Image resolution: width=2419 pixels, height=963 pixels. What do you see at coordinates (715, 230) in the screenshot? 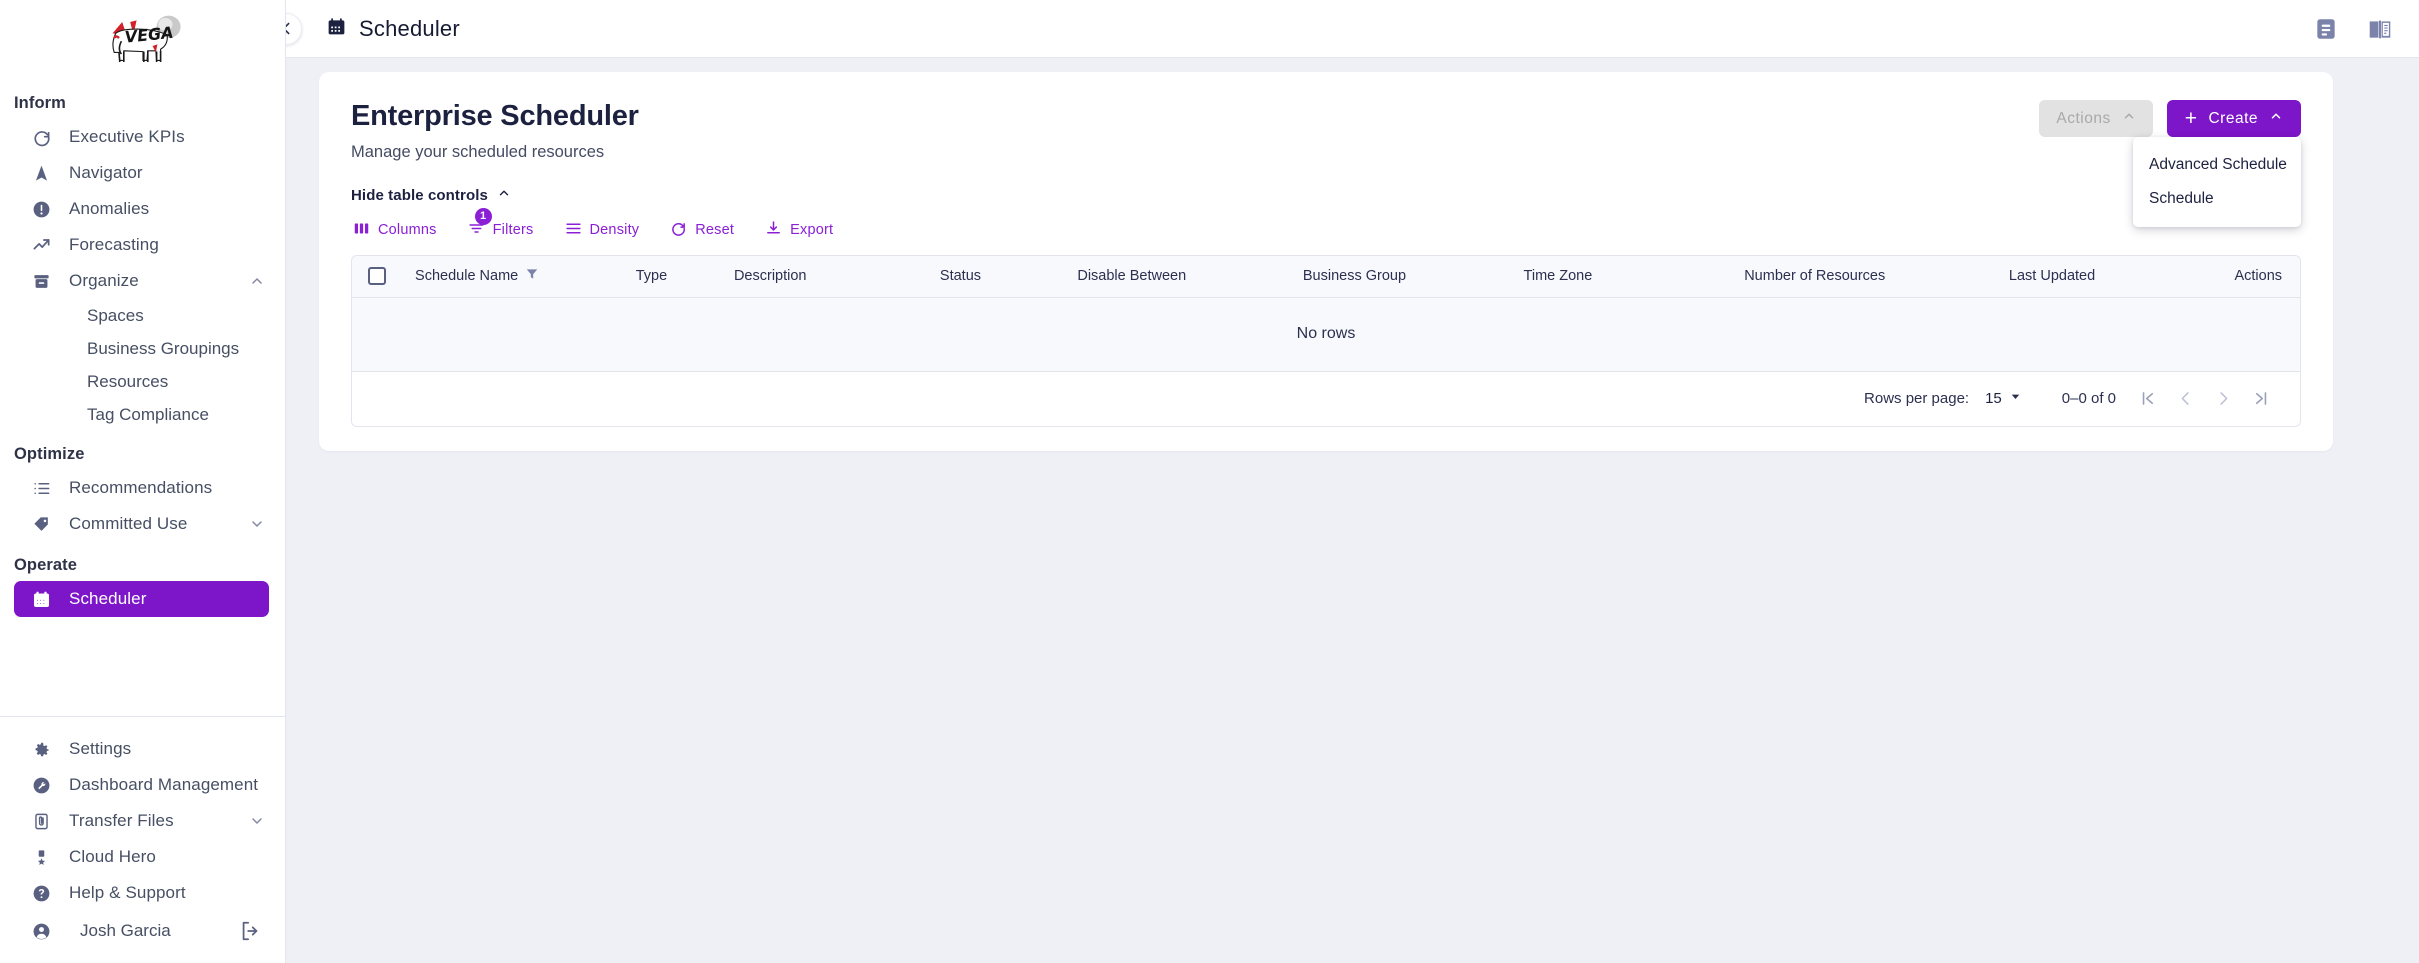
I see `reset-button-label: Reset` at bounding box center [715, 230].